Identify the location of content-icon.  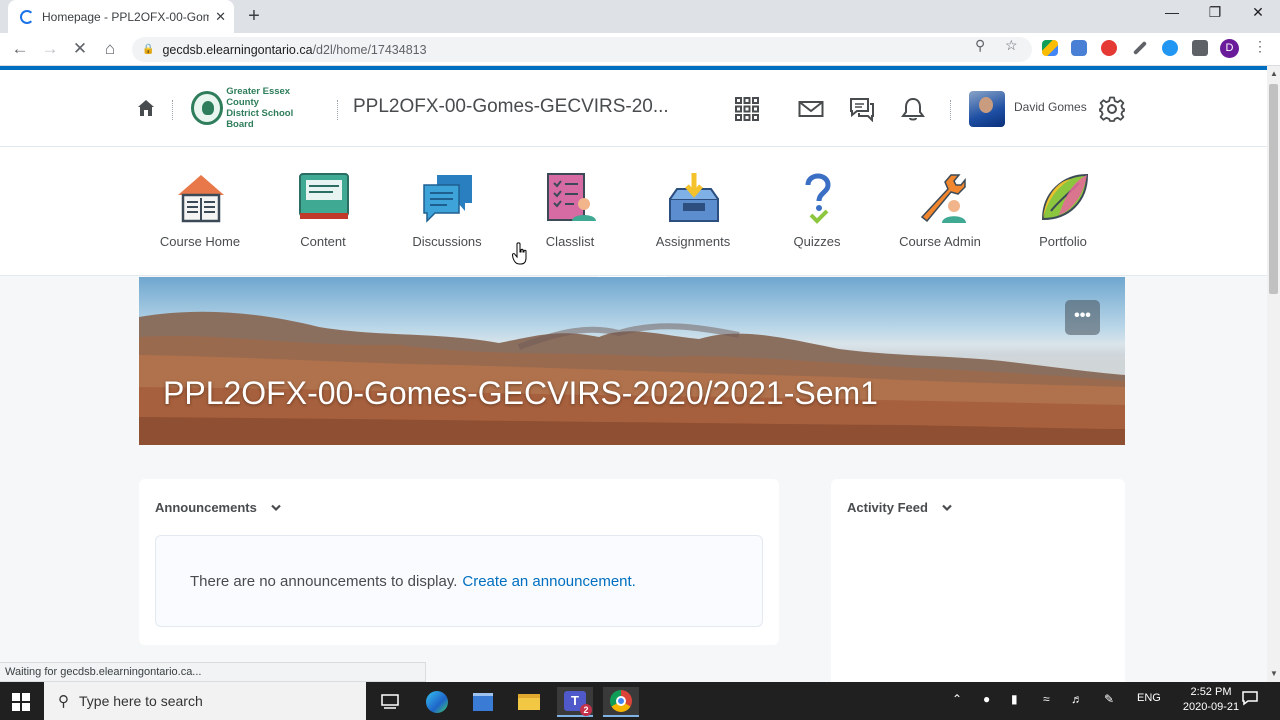
(324, 196).